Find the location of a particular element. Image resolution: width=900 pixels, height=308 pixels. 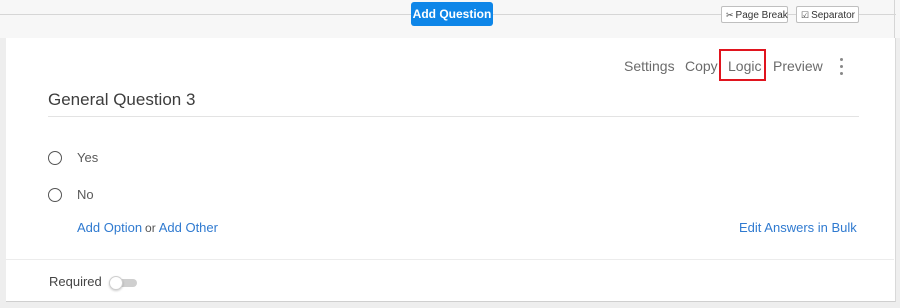

separator-label: Separator is located at coordinates (833, 15).